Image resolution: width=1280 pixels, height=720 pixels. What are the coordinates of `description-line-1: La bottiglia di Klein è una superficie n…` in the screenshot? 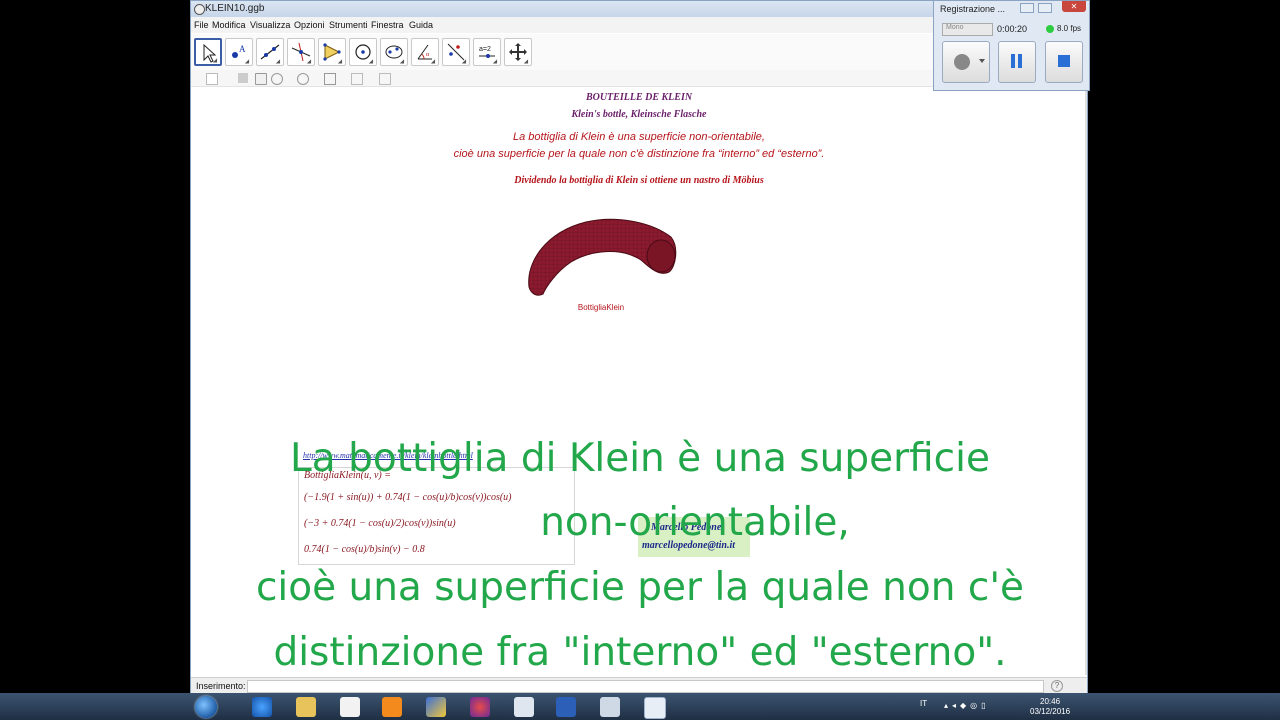 It's located at (639, 137).